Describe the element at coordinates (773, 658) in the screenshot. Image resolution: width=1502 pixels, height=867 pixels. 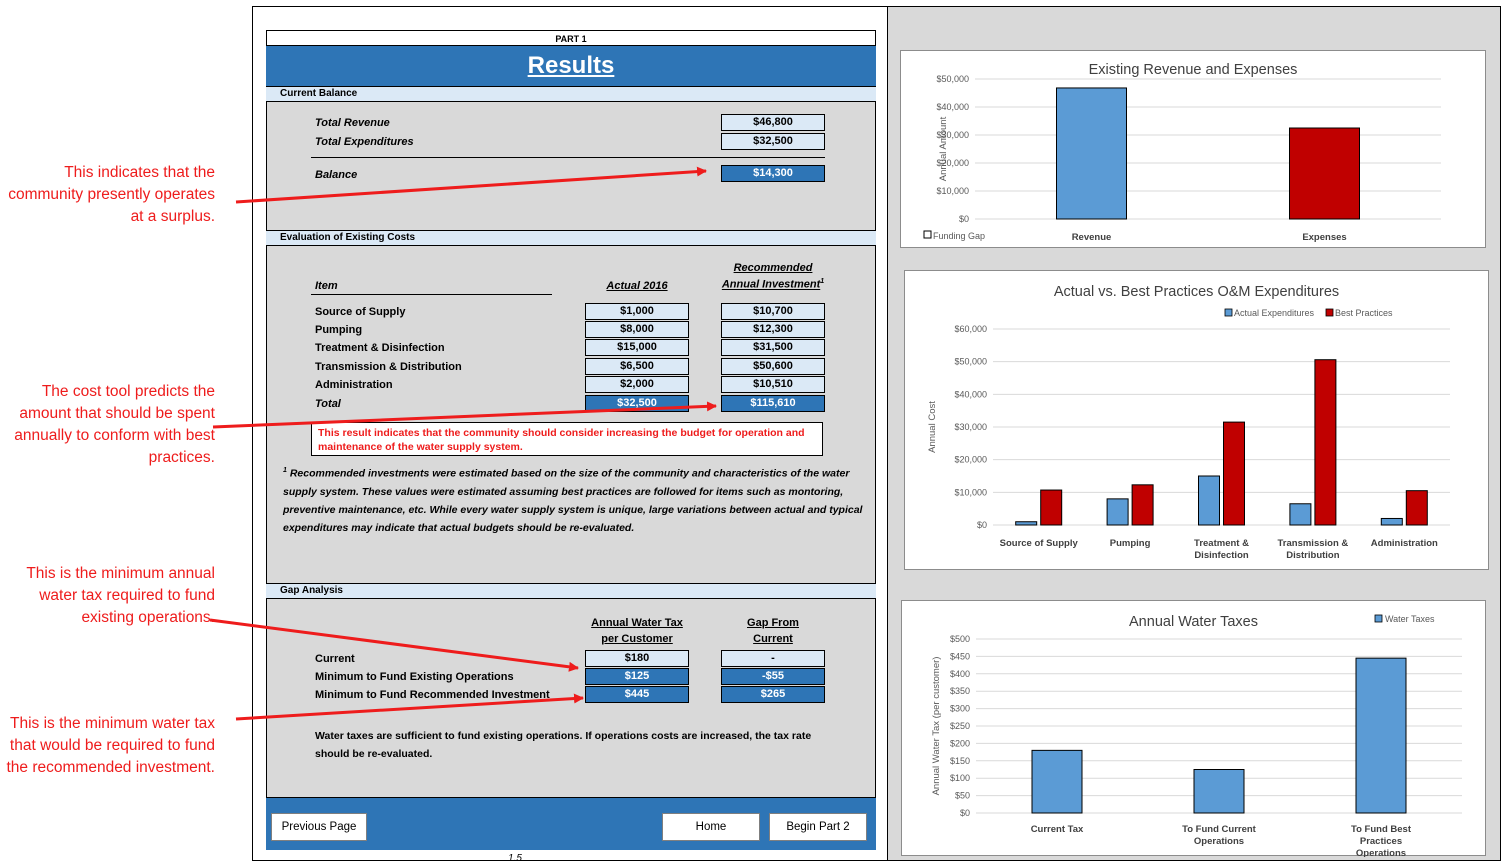
I see `gap-diff-value: -` at that location.